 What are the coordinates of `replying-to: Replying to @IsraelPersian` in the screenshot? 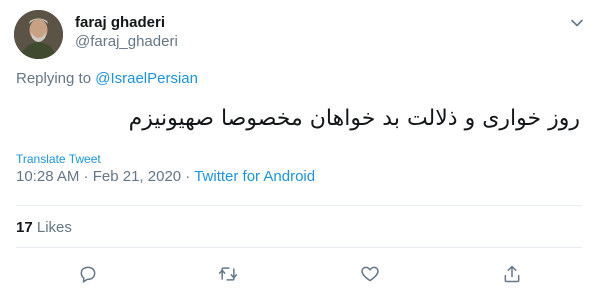 It's located at (107, 78).